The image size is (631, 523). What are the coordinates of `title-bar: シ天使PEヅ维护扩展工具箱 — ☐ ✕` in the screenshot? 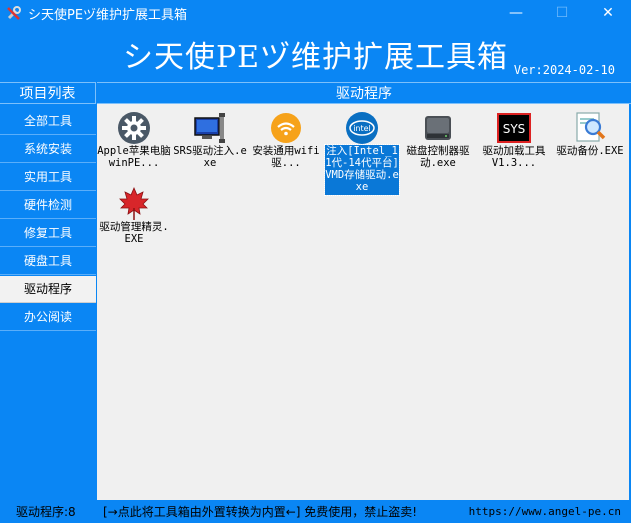 It's located at (315, 13).